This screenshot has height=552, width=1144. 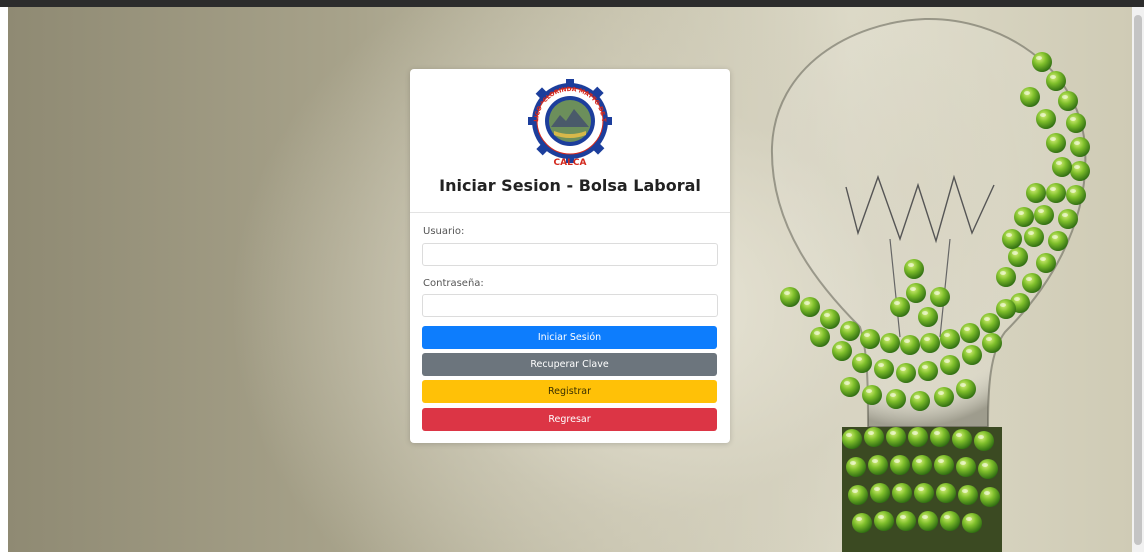 I want to click on login-button: Iniciar Sesión, so click(x=569, y=337).